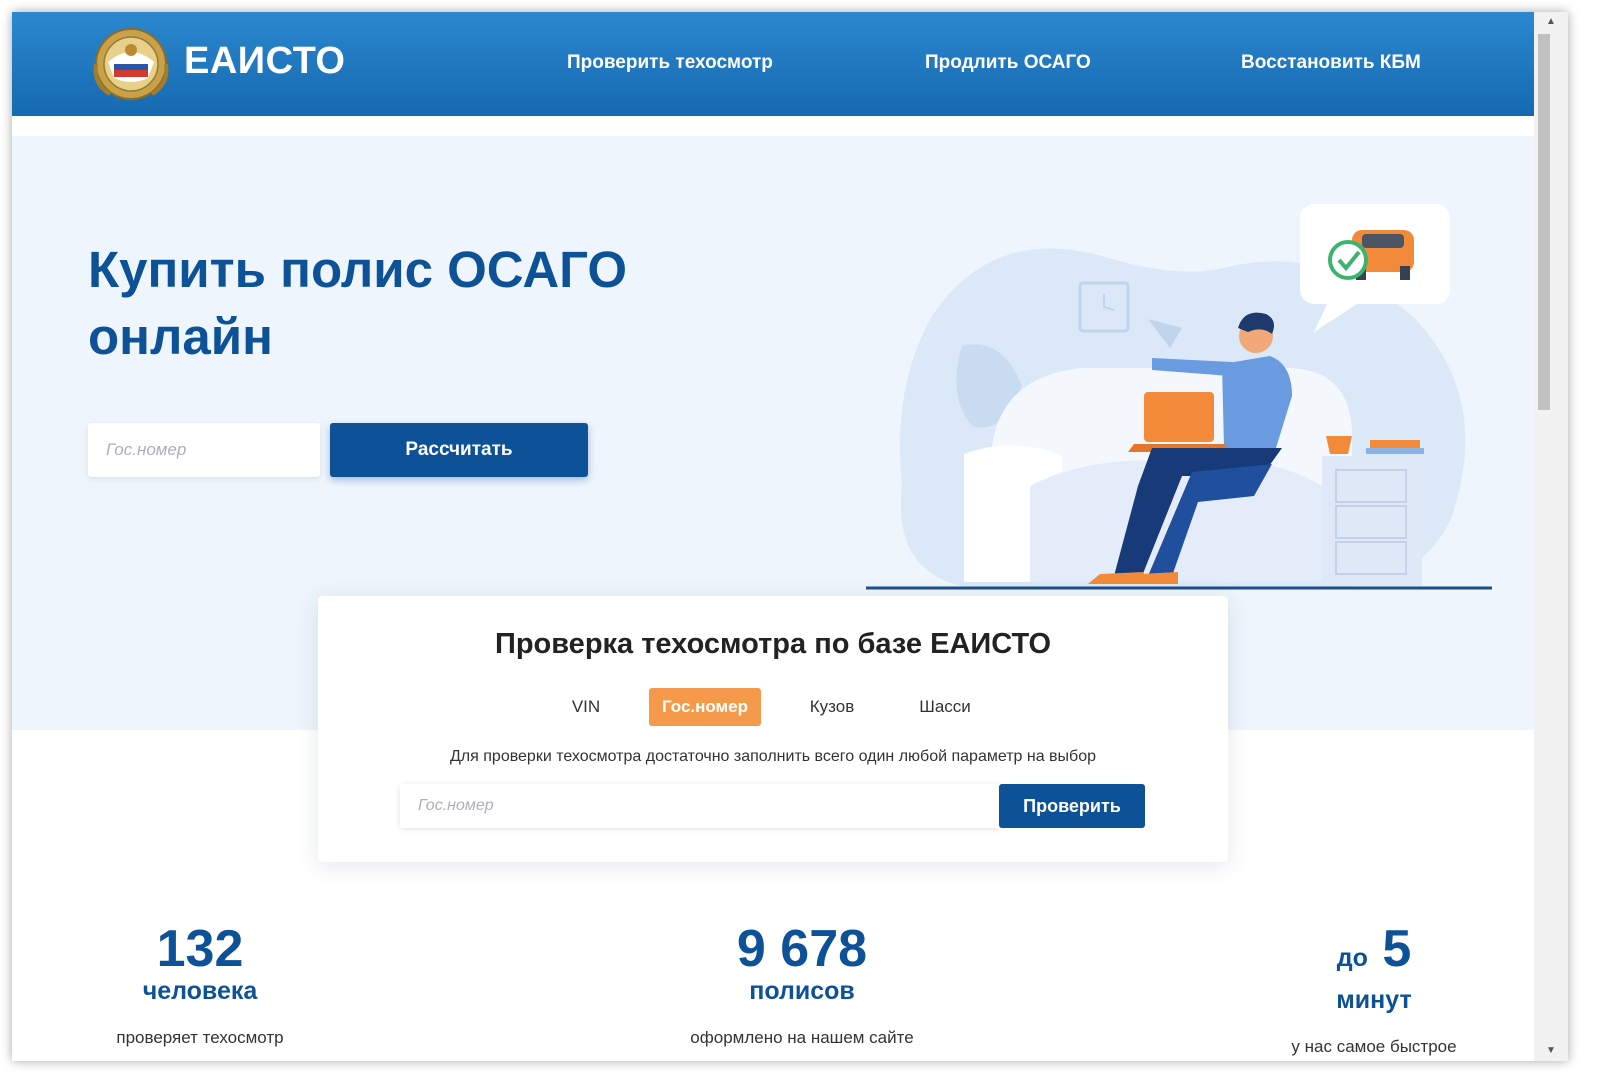 This screenshot has width=1600, height=1072. Describe the element at coordinates (1551, 1051) in the screenshot. I see `arrow-down-icon: ▼` at that location.